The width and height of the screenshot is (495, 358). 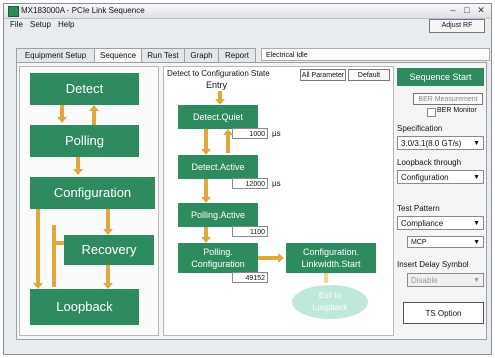 I want to click on adjust-rf-button: Adjust RF, so click(x=457, y=26).